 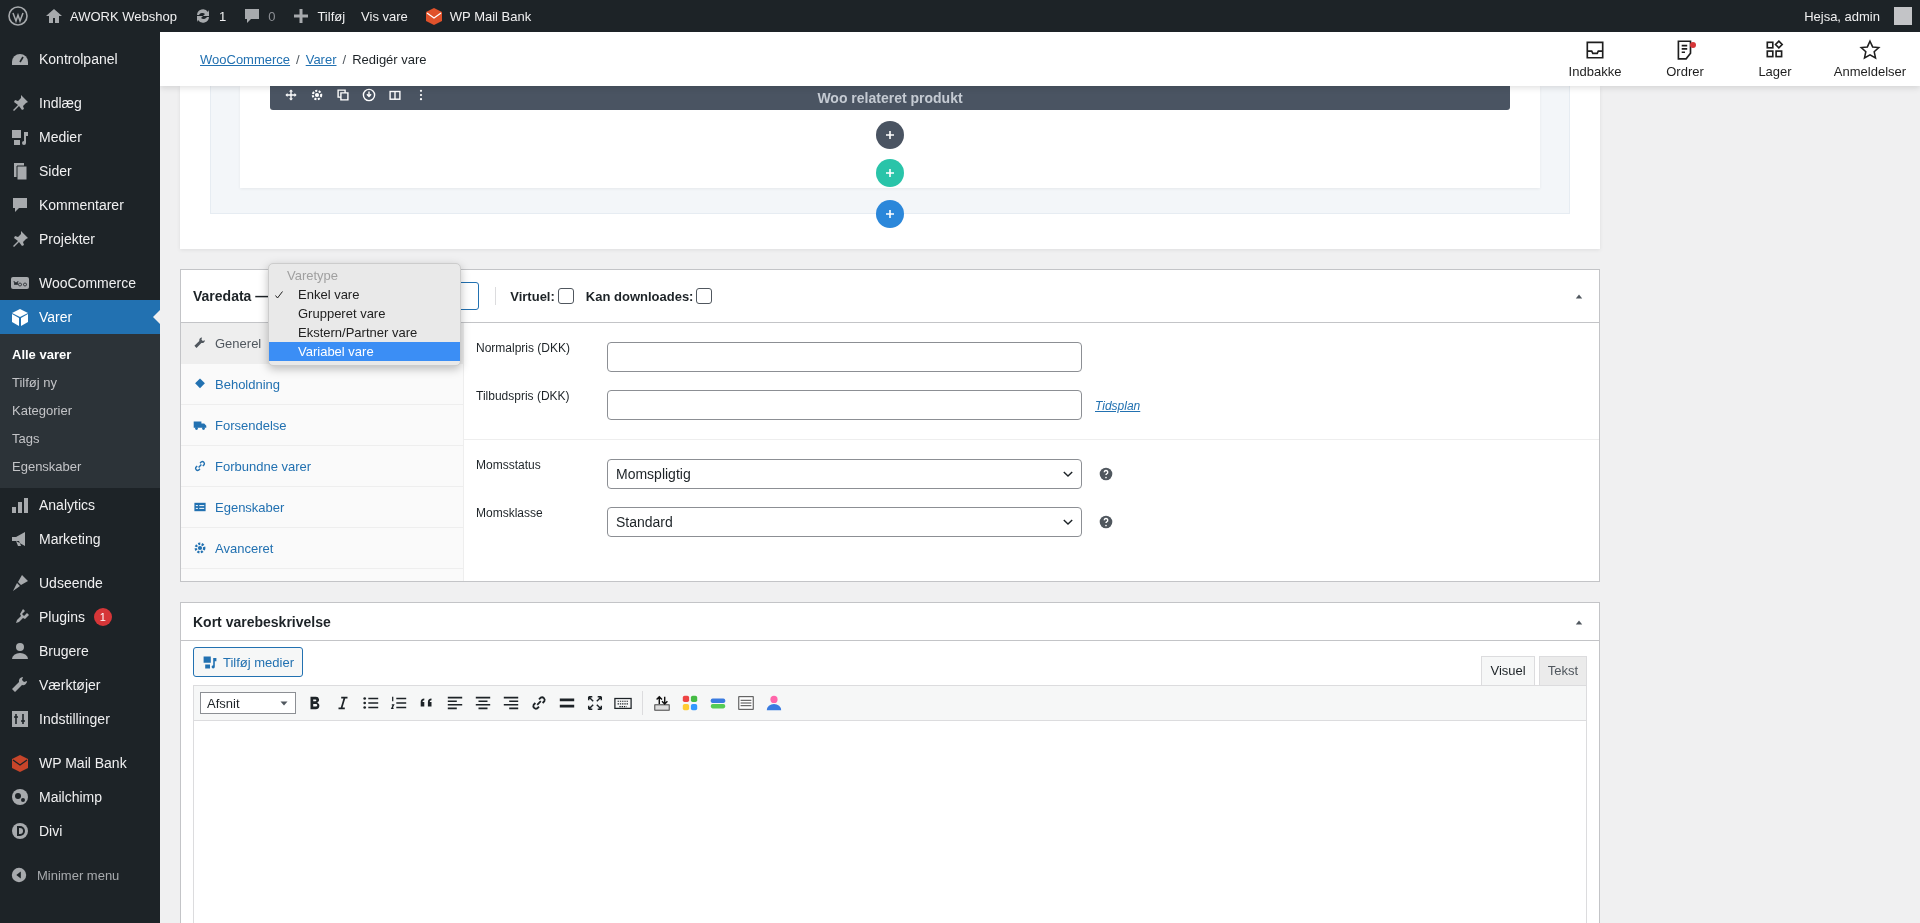 I want to click on select-field: Momspligtig, so click(x=844, y=474).